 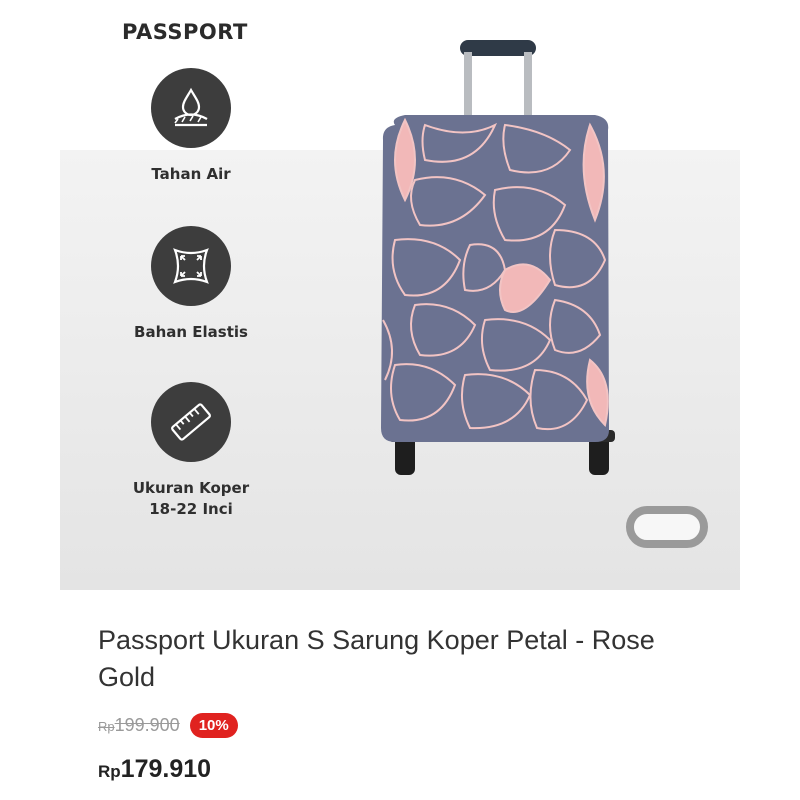 I want to click on final-price-value: 179.910, so click(x=166, y=769).